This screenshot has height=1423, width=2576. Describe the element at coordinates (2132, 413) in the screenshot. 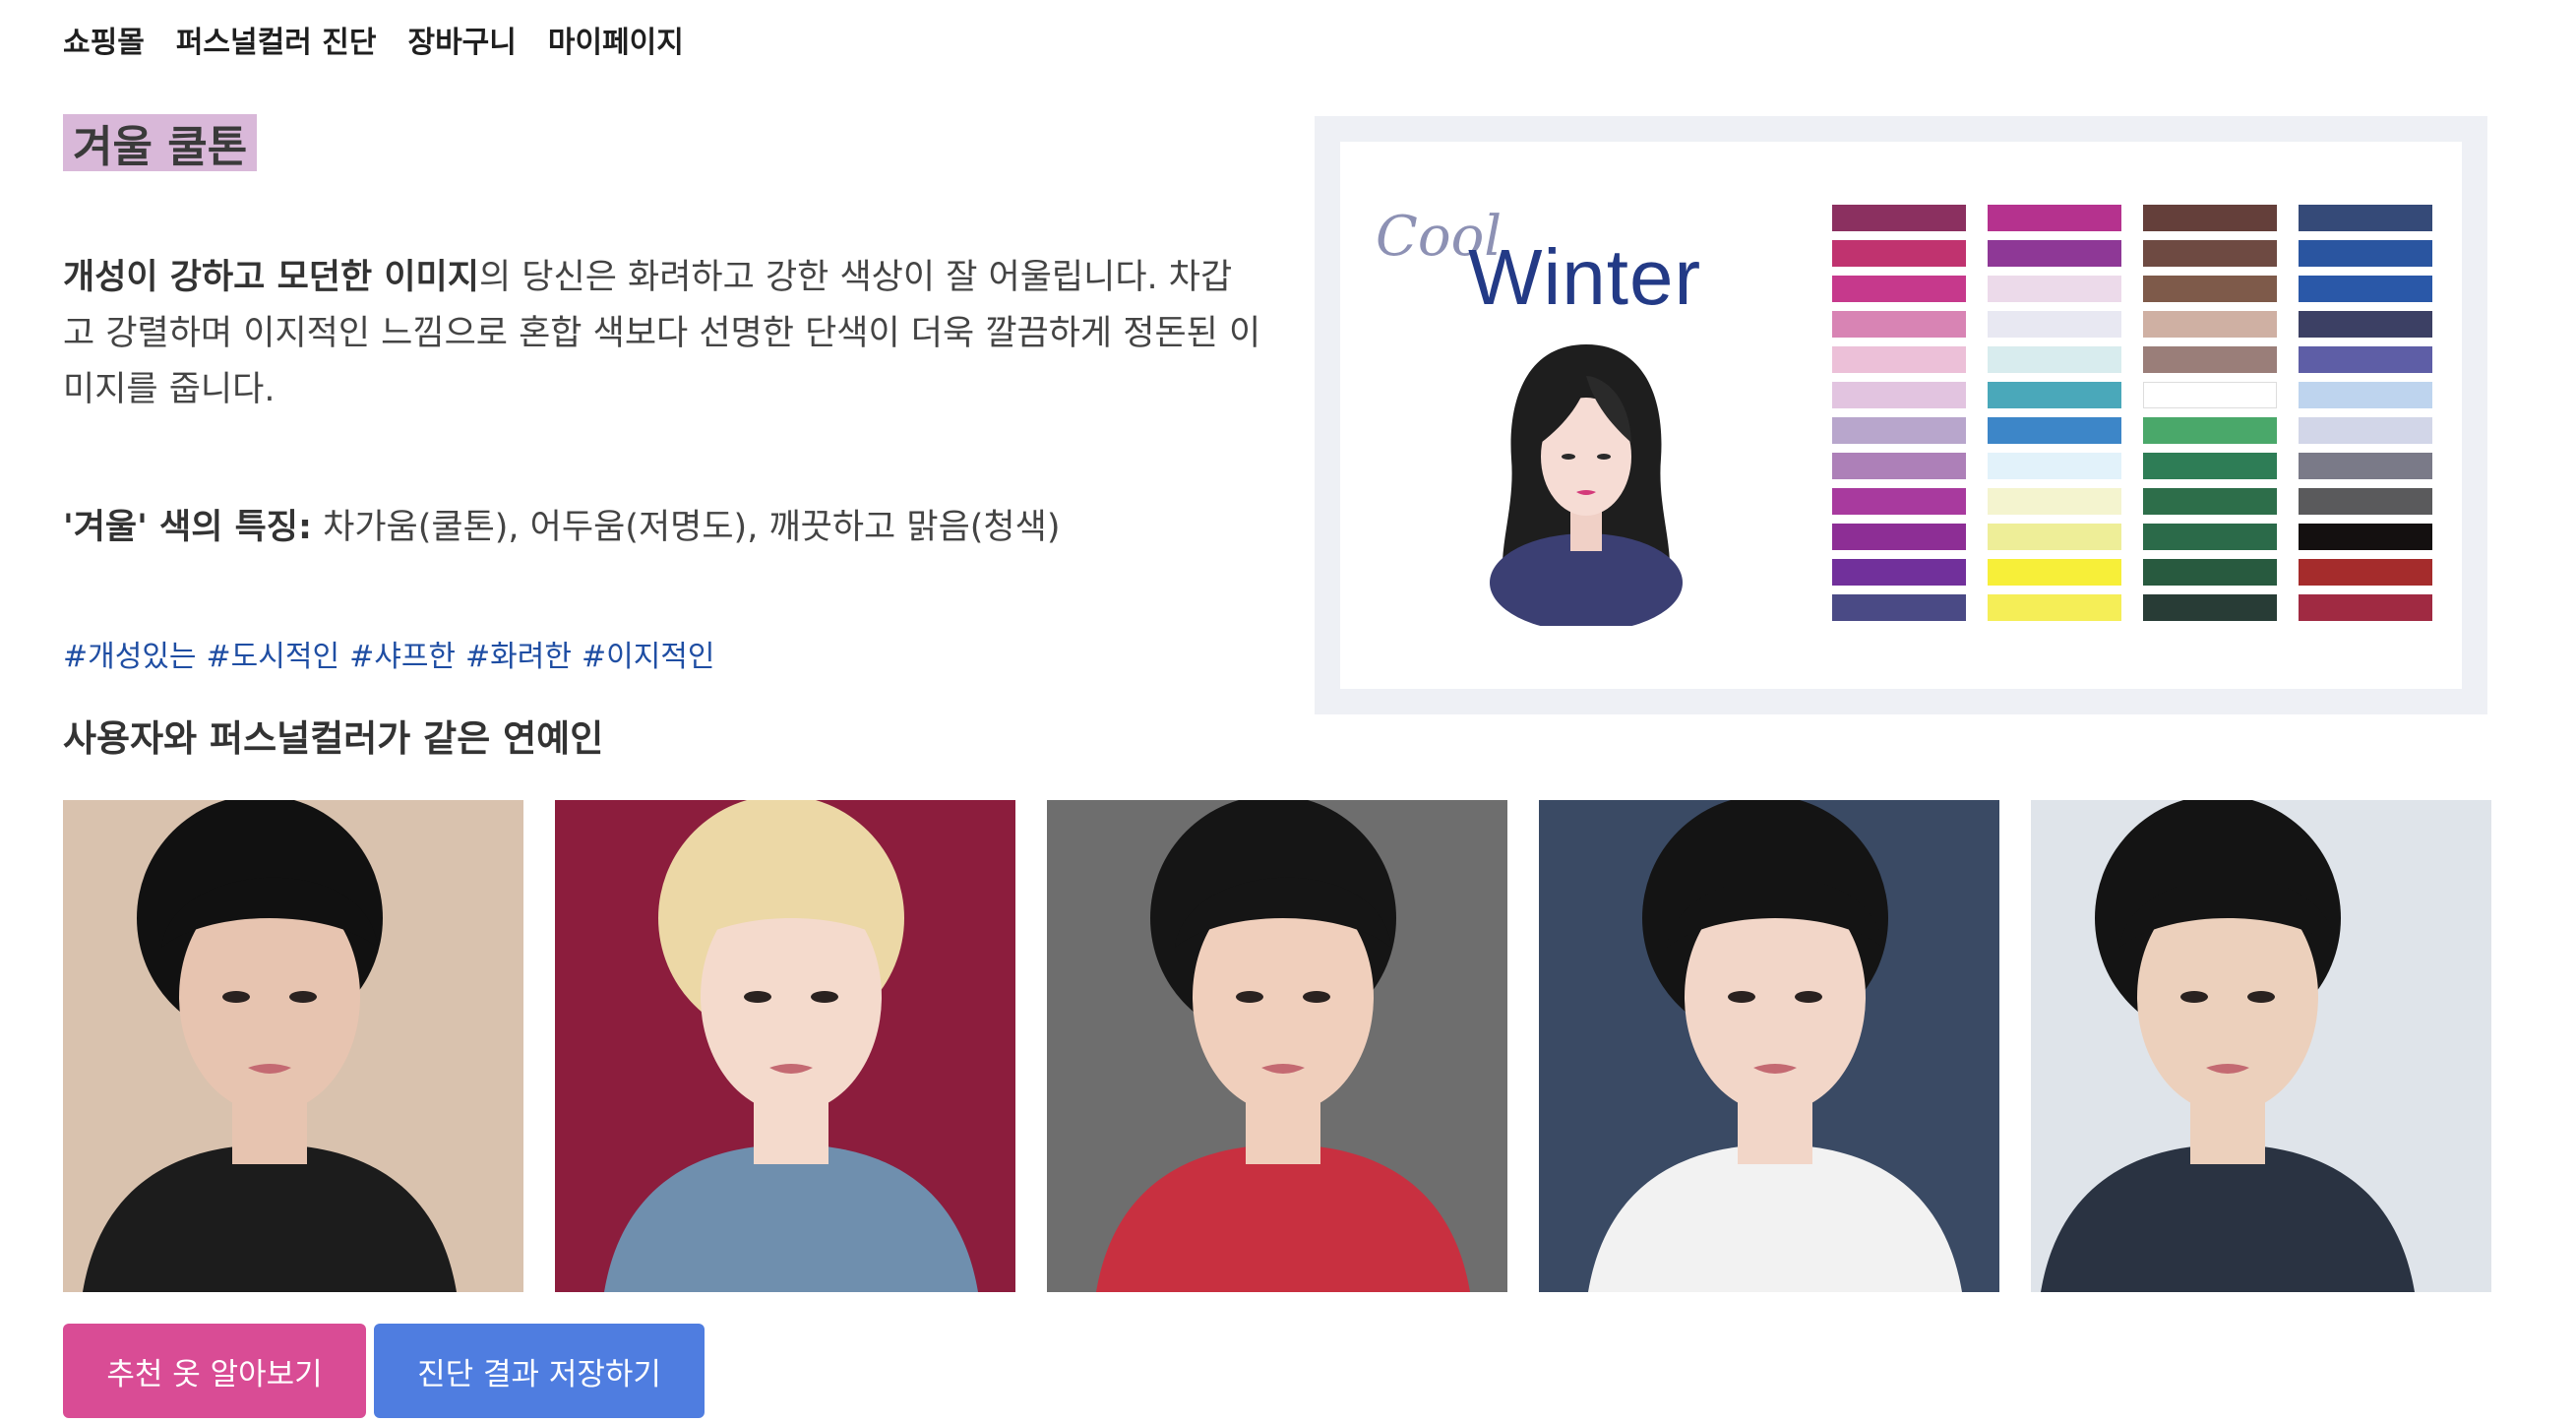

I see `color-swatch-grid` at that location.